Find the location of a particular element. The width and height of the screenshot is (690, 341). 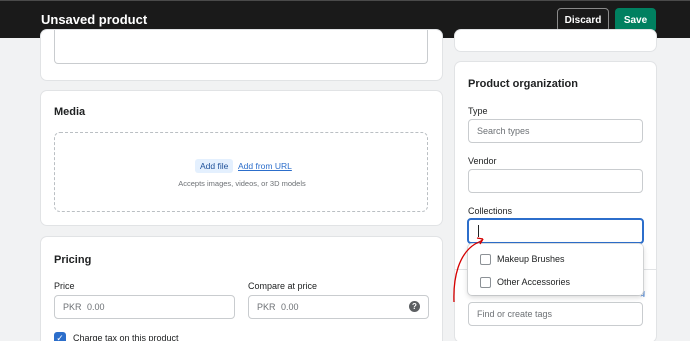

price-label: Price is located at coordinates (64, 286).